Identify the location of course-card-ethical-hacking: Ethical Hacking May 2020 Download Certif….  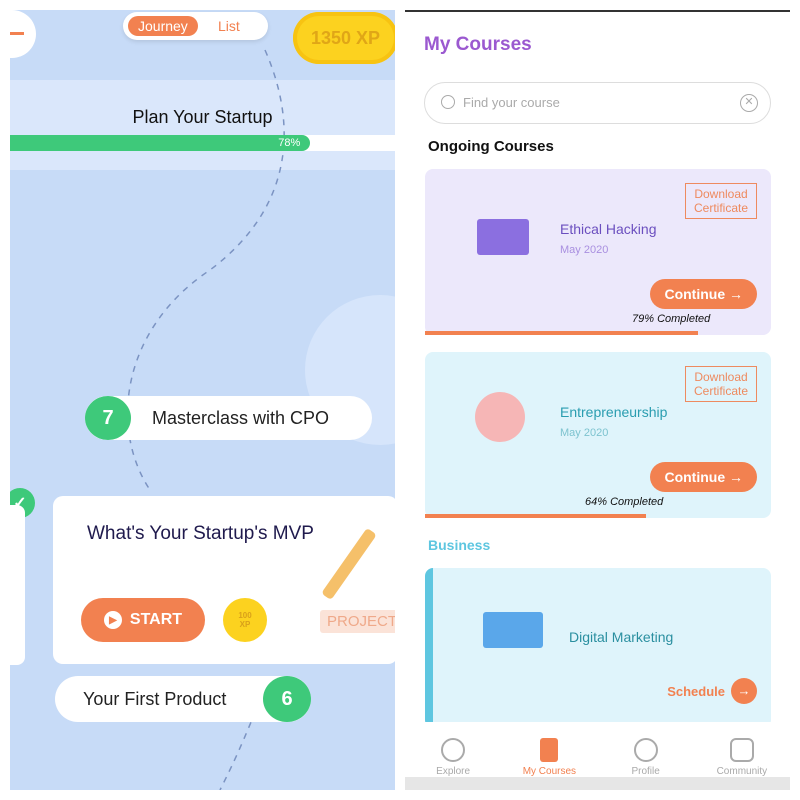
(598, 252).